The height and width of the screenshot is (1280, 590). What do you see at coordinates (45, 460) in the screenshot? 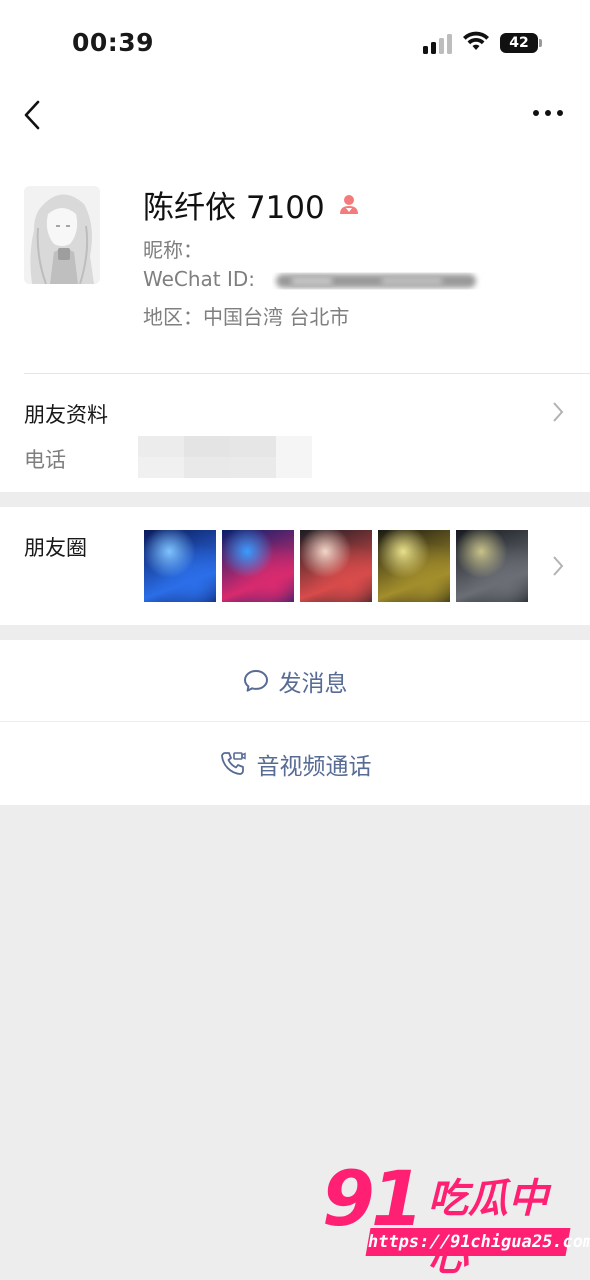
I see `phone-label: 电话` at bounding box center [45, 460].